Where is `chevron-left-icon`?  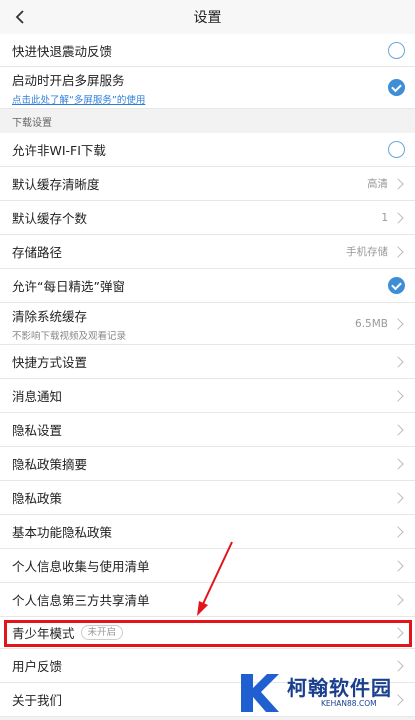
chevron-left-icon is located at coordinates (19, 17).